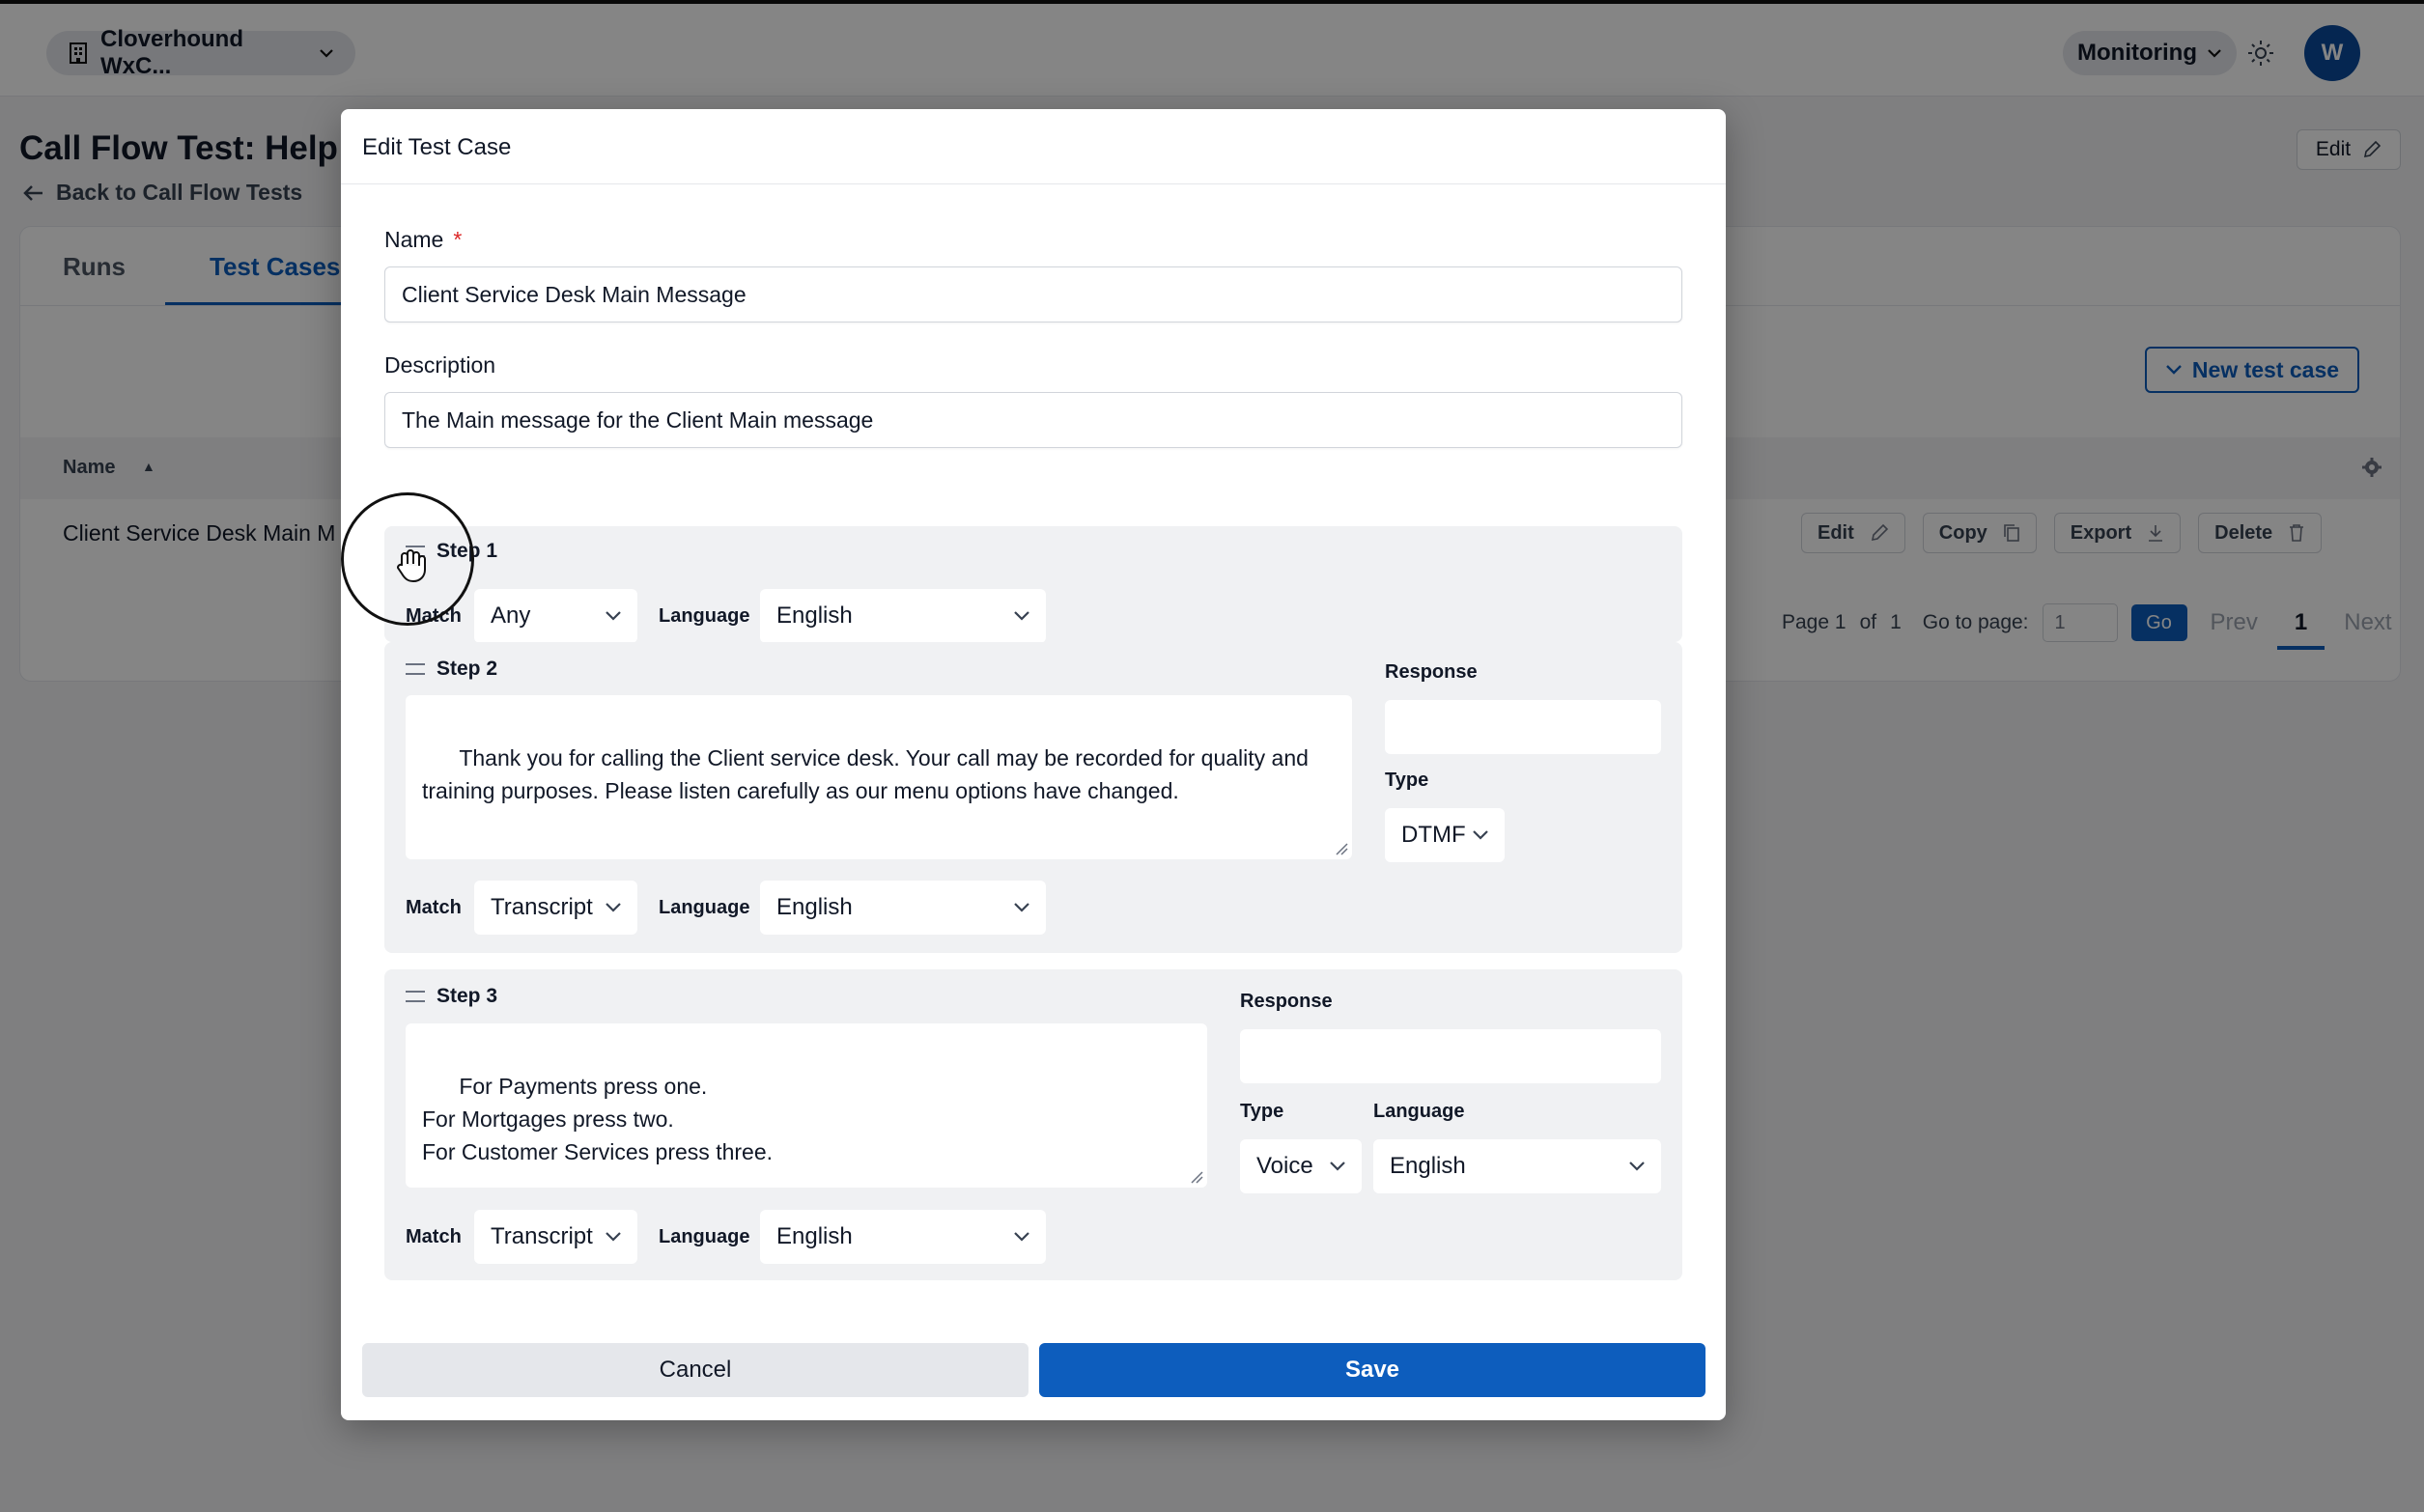  I want to click on step-3-header: Step 3, so click(451, 997).